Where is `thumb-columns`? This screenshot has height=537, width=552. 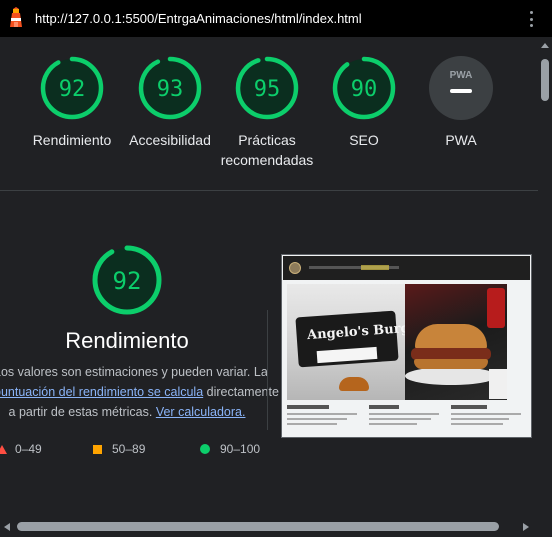 thumb-columns is located at coordinates (407, 419).